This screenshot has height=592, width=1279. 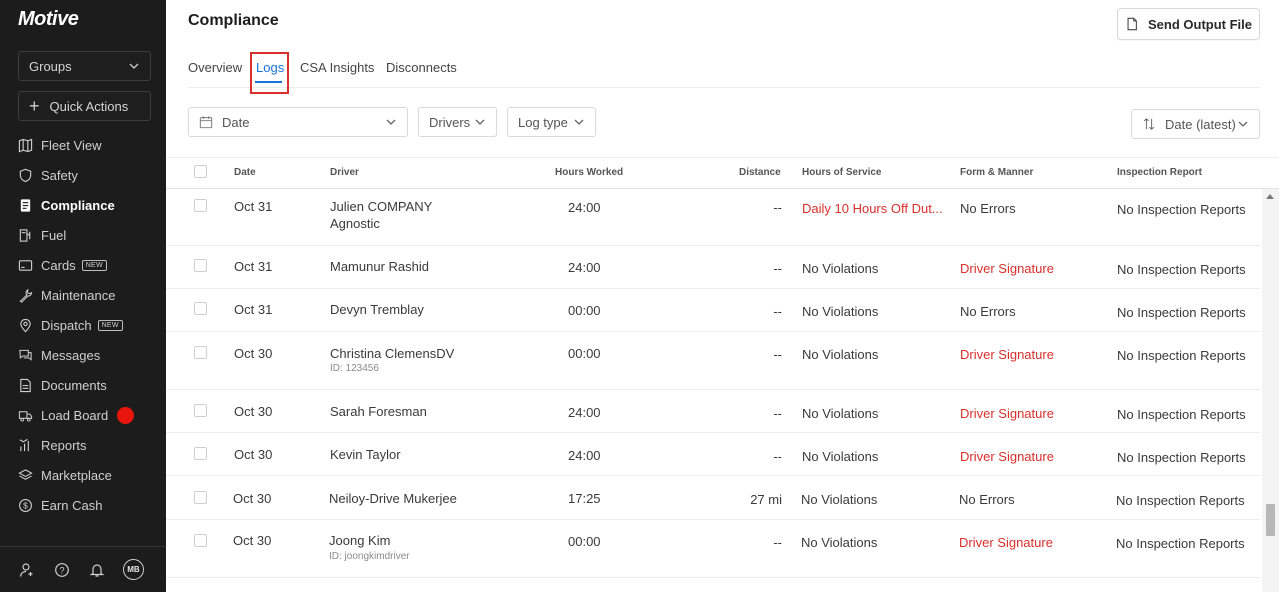 I want to click on sidebar-item-fleet-view: Fleet View, so click(x=83, y=145).